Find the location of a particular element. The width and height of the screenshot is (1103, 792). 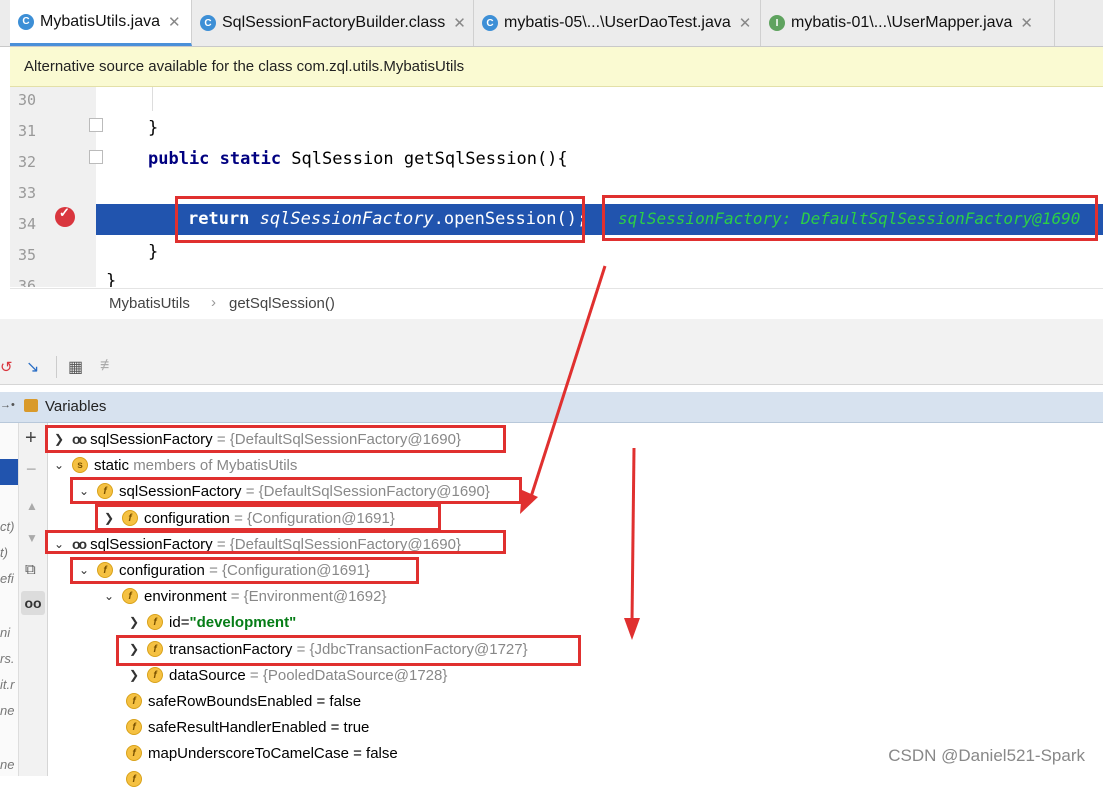

annotation-arrows is located at coordinates (580, 452).